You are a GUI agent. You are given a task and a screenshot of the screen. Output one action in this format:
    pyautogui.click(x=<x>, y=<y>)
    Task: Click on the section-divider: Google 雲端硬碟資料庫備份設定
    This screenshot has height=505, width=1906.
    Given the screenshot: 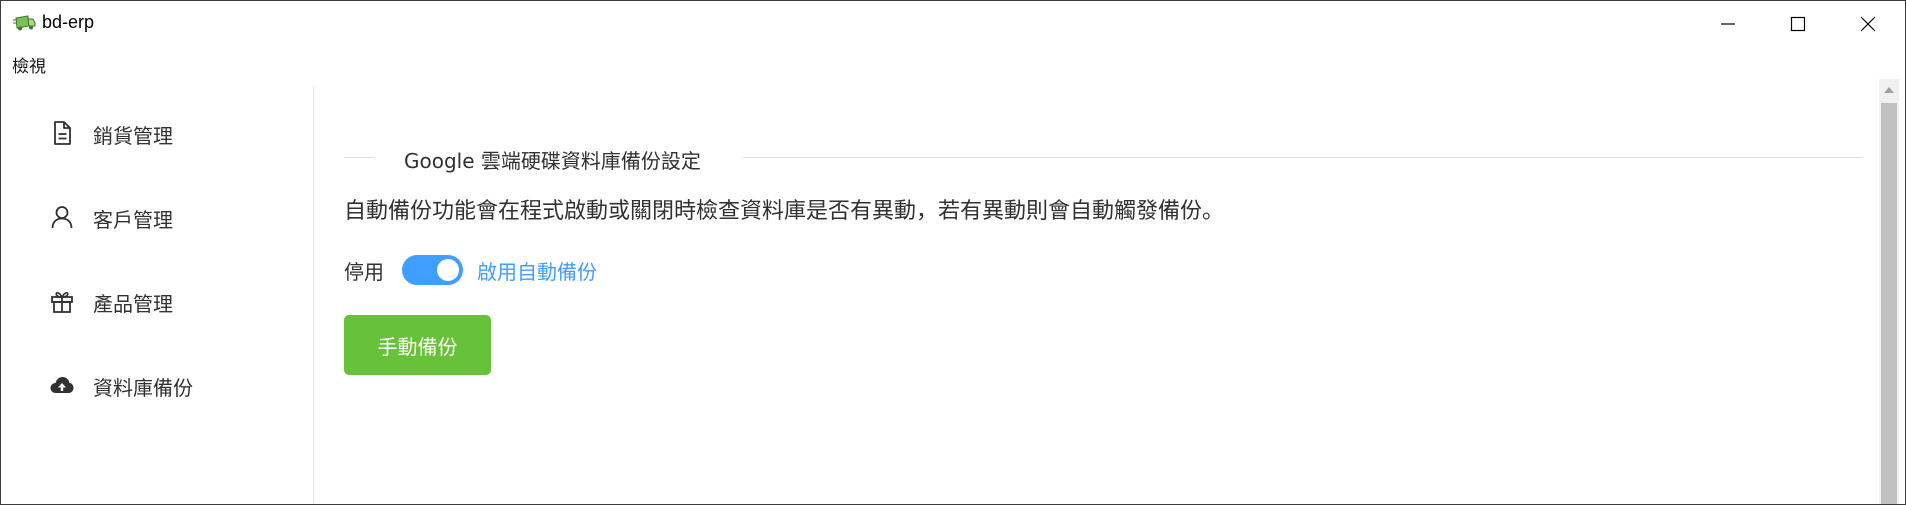 What is the action you would take?
    pyautogui.click(x=1103, y=158)
    